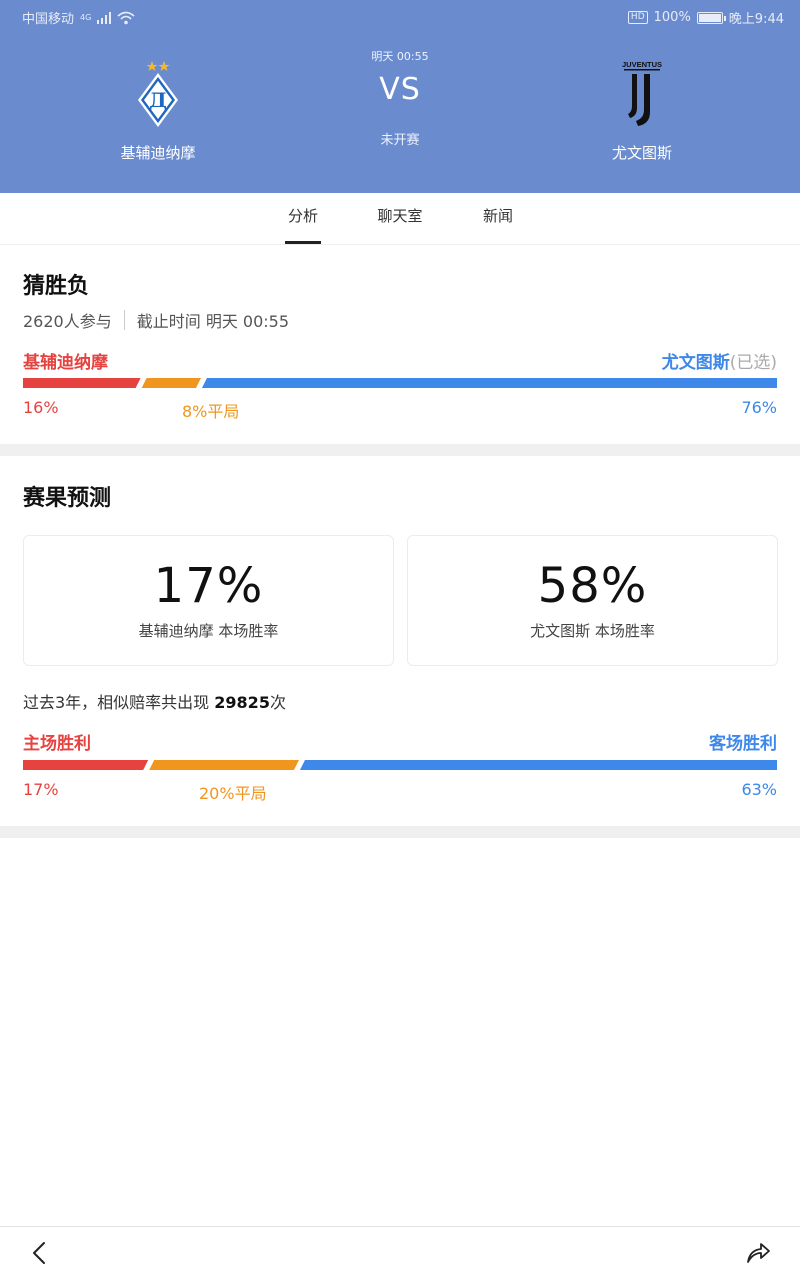  I want to click on home-win-rate-caption: 基辅迪纳摩 本场胜率, so click(208, 631).